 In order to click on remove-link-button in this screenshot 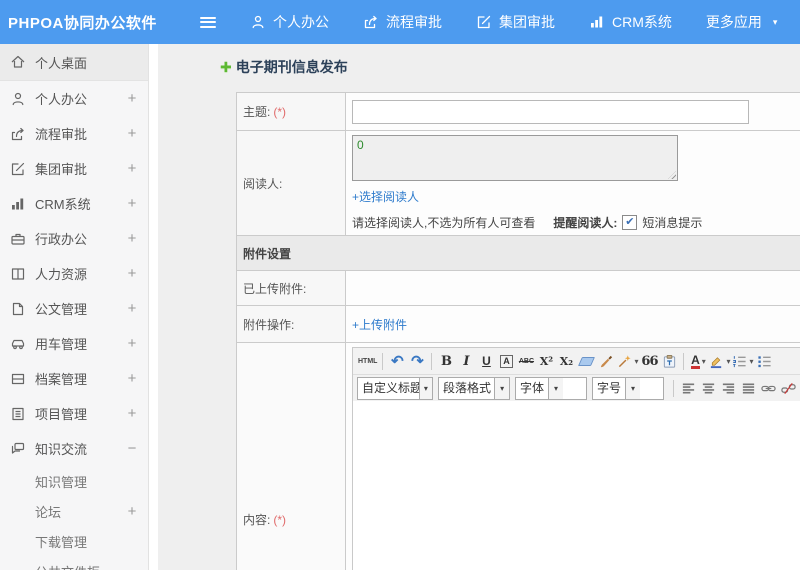, I will do `click(788, 388)`.